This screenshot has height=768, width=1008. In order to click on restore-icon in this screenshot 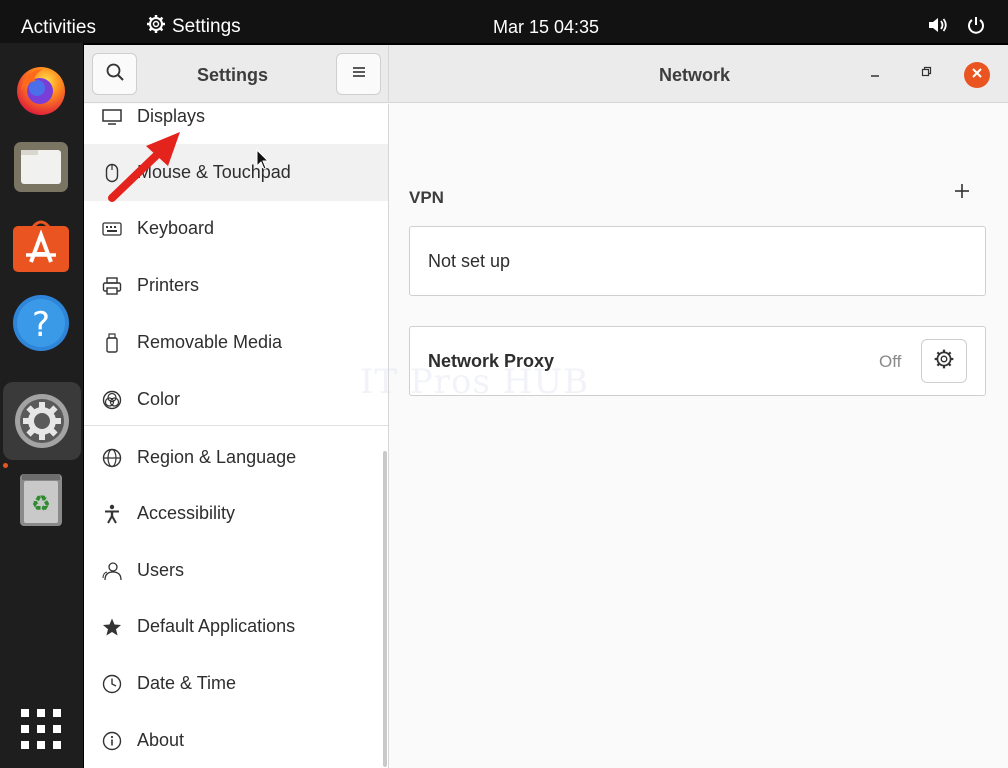, I will do `click(926, 74)`.